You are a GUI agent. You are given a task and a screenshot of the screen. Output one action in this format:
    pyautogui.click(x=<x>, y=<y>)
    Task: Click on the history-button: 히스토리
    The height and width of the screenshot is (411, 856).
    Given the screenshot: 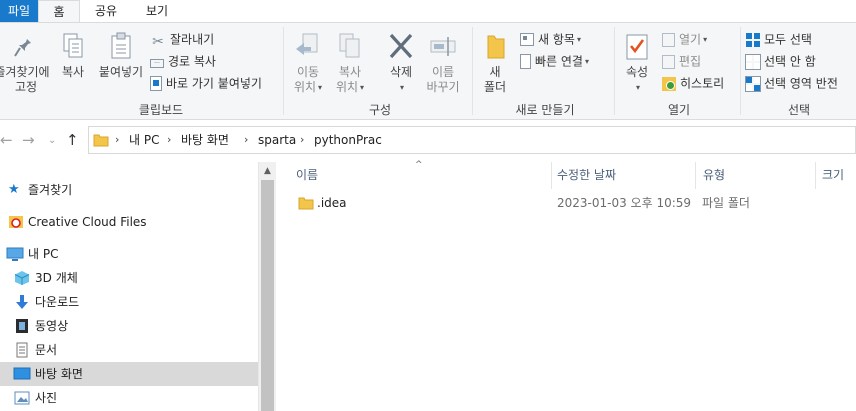 What is the action you would take?
    pyautogui.click(x=693, y=83)
    